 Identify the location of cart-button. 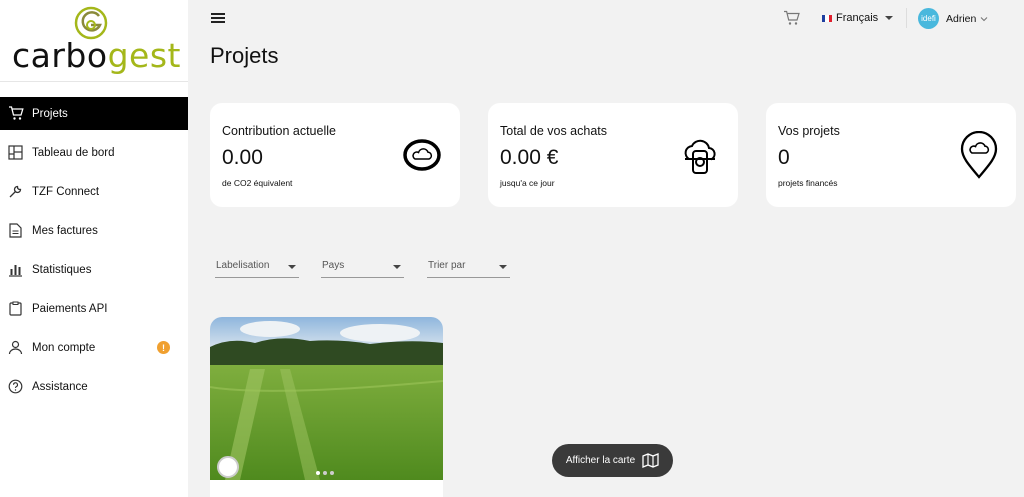
(792, 20).